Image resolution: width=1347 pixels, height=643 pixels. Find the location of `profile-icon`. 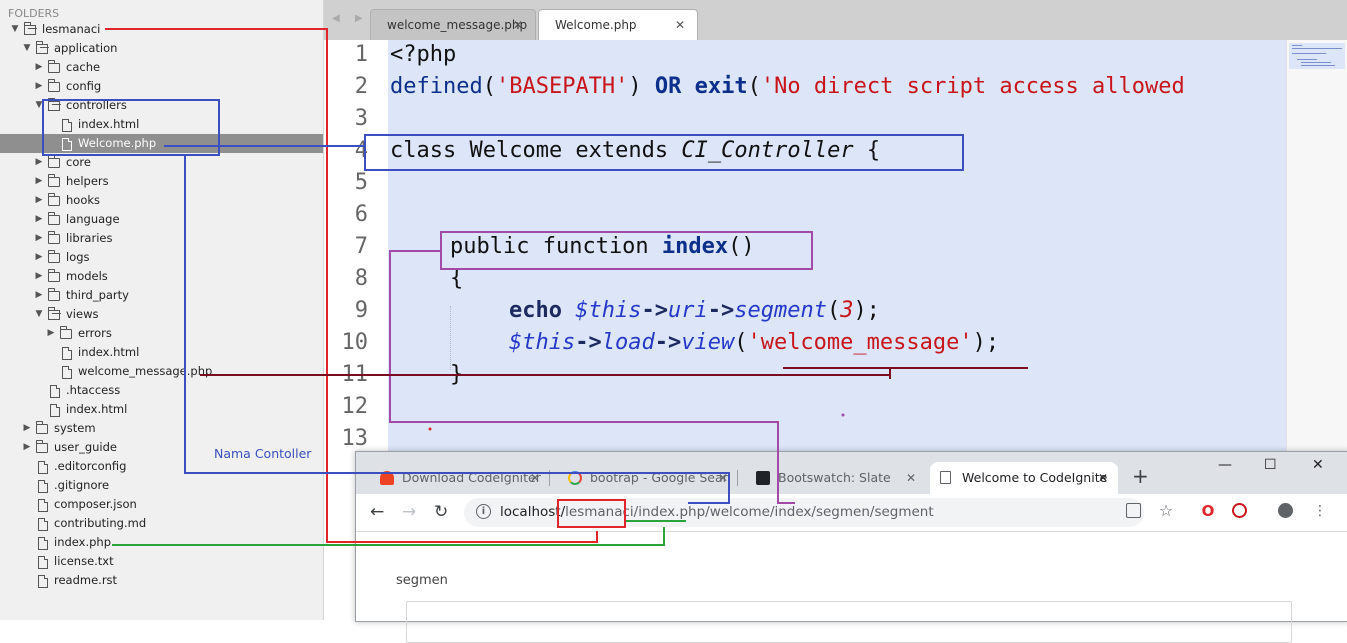

profile-icon is located at coordinates (1285, 510).